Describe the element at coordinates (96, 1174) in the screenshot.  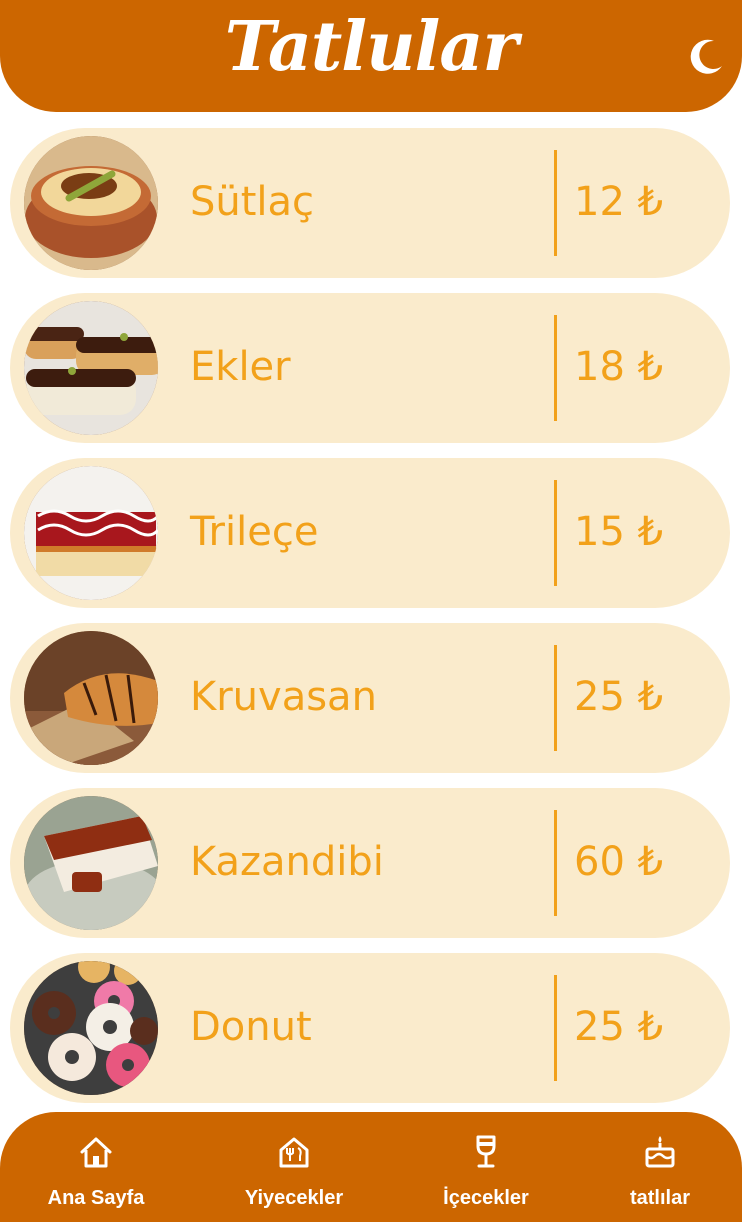
I see `nav-home: Ana Sayfa` at that location.